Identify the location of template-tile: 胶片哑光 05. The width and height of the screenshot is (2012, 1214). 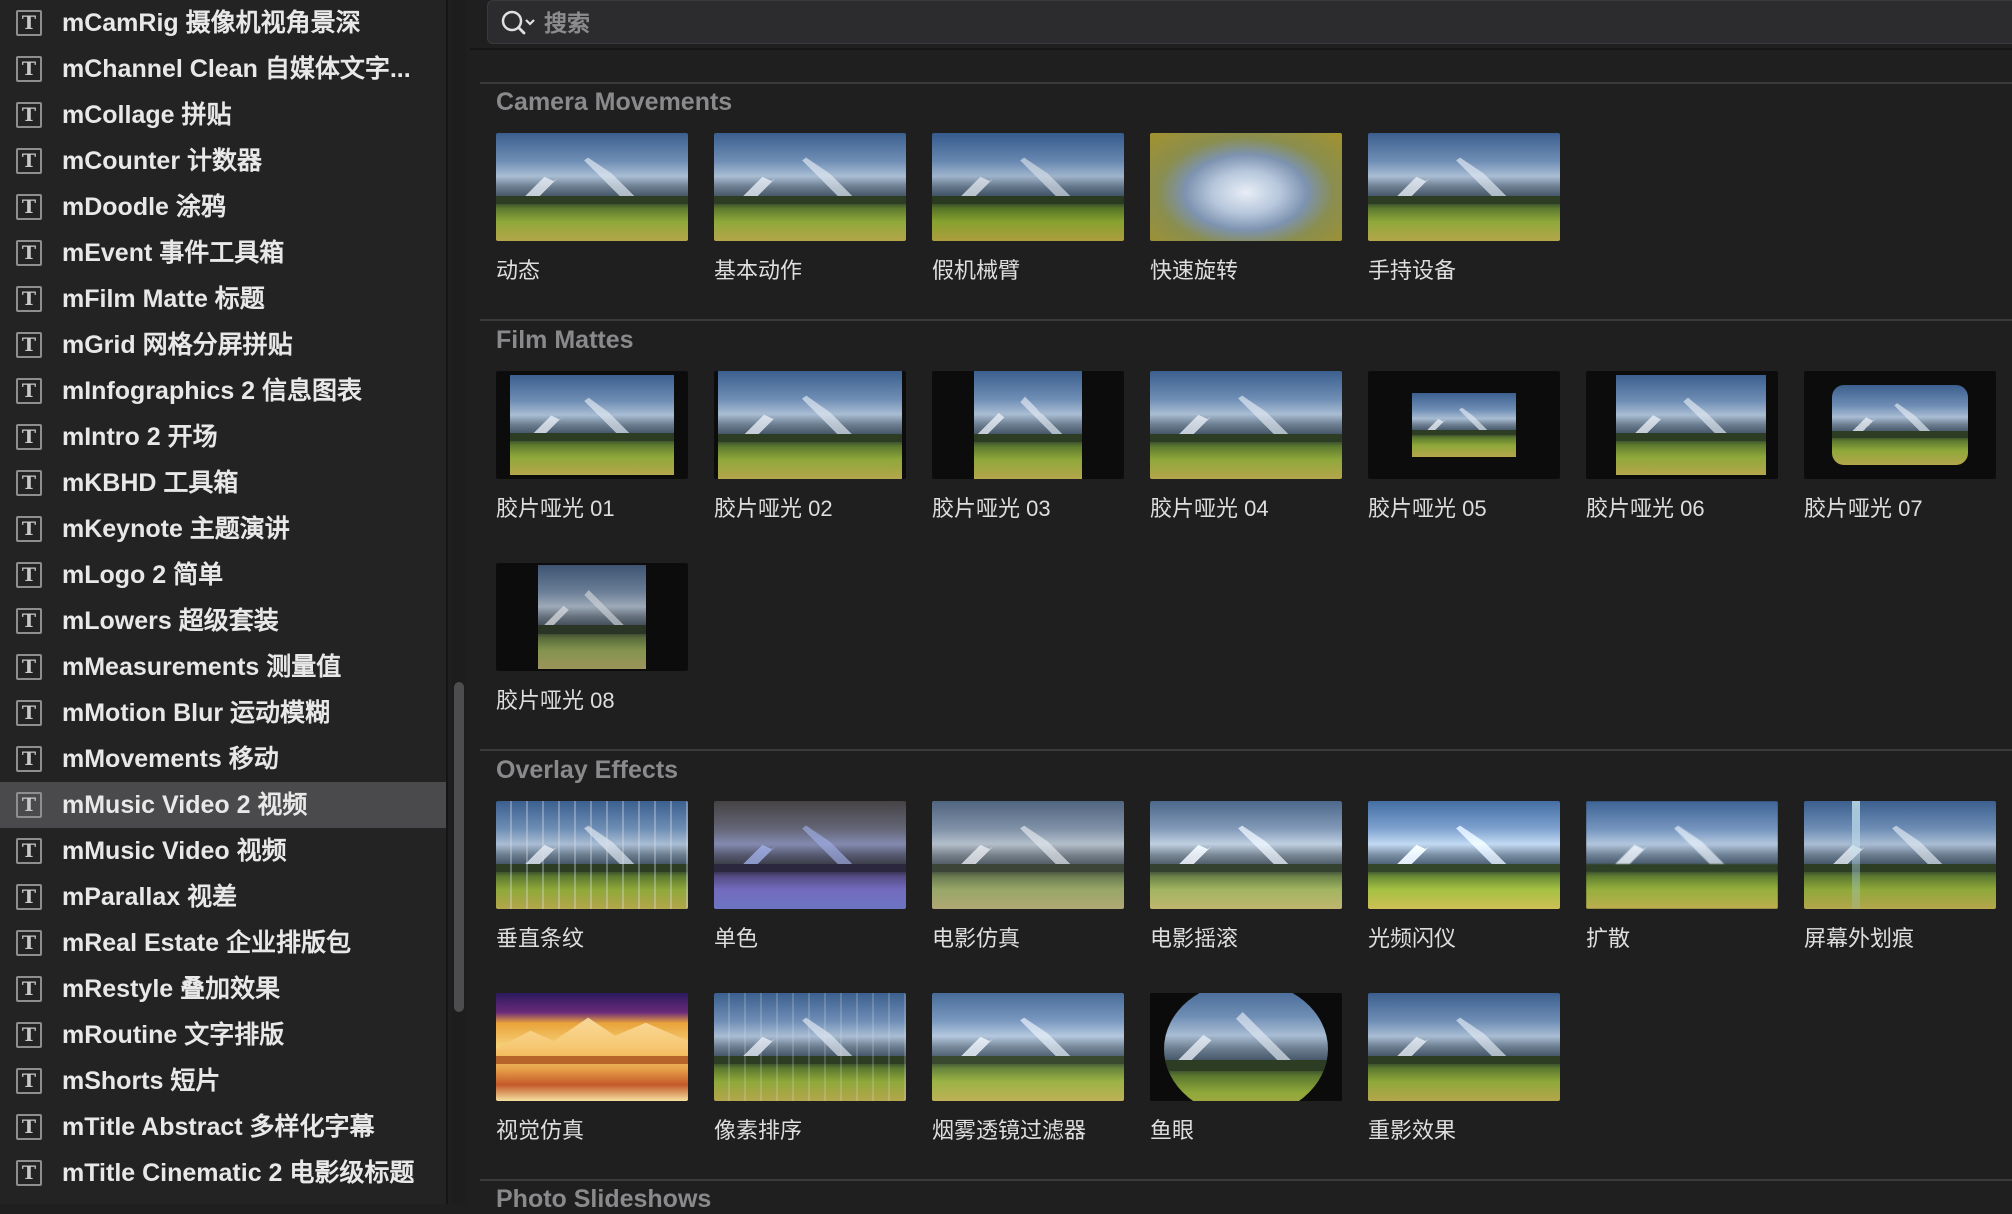
(1464, 447).